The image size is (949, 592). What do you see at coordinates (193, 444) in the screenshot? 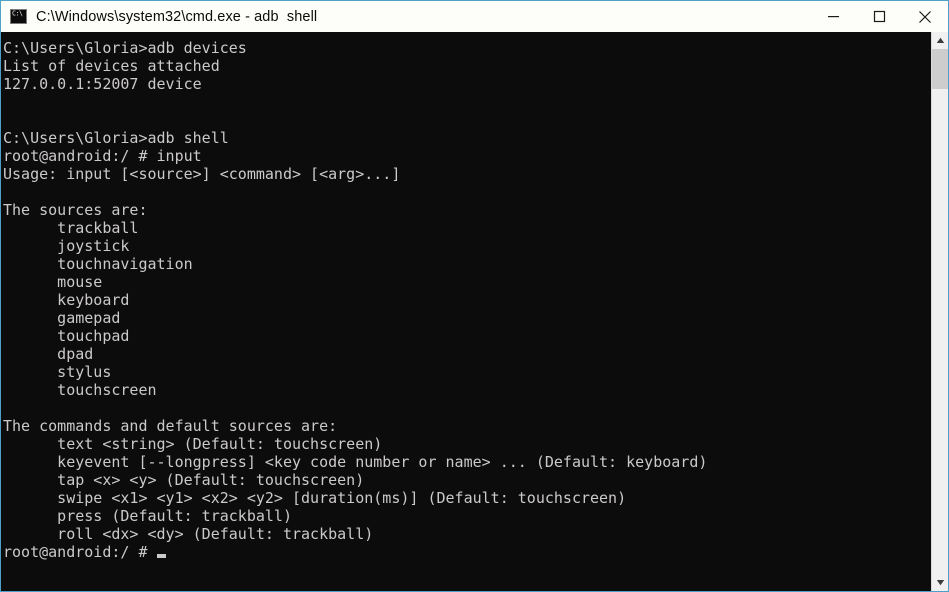
I see `console-line: text <string> (Default: touchscreen)` at bounding box center [193, 444].